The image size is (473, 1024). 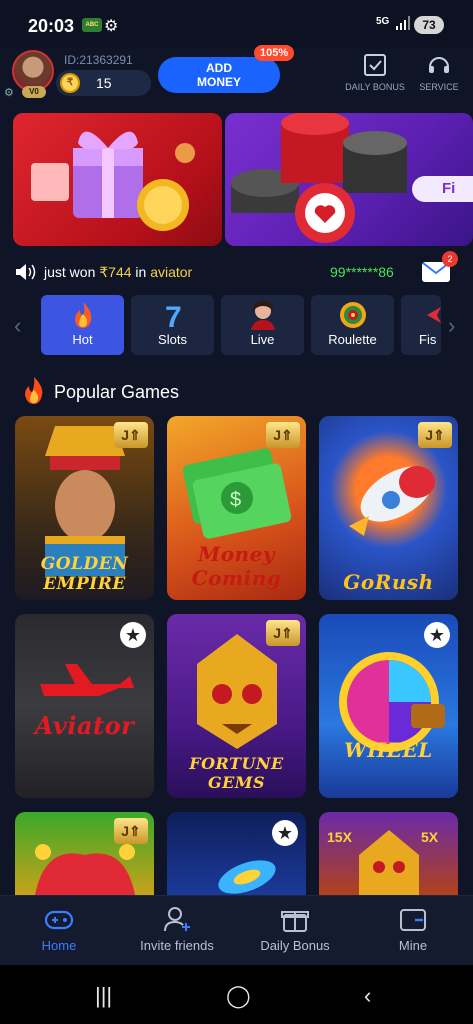 I want to click on seven-icon: 7, so click(x=173, y=315).